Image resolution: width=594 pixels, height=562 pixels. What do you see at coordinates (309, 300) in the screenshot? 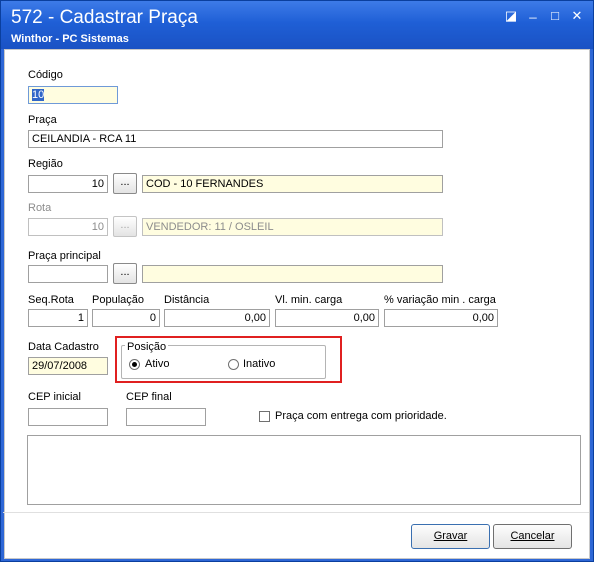
I see `vl-min-carga-label: Vl. min. carga` at bounding box center [309, 300].